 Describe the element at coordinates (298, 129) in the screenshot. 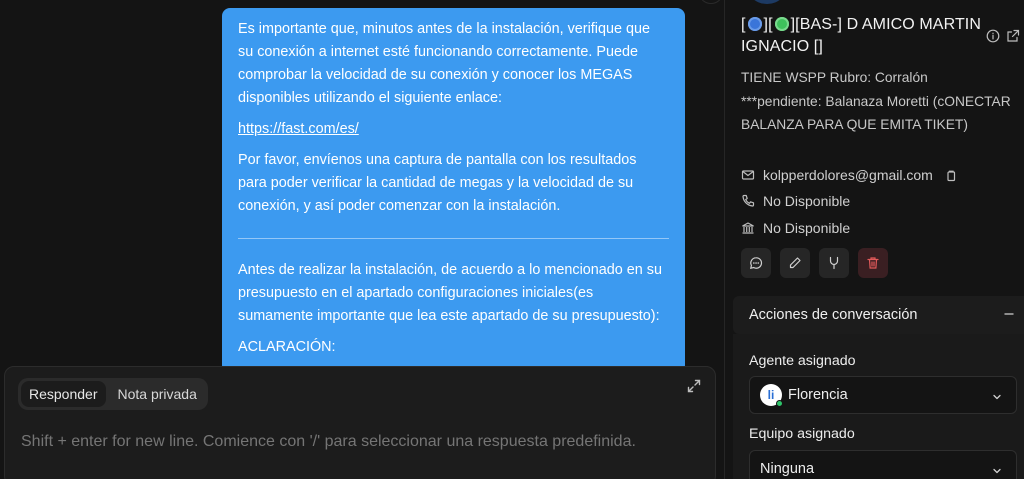

I see `fast-link: https://fast.com/es/` at that location.